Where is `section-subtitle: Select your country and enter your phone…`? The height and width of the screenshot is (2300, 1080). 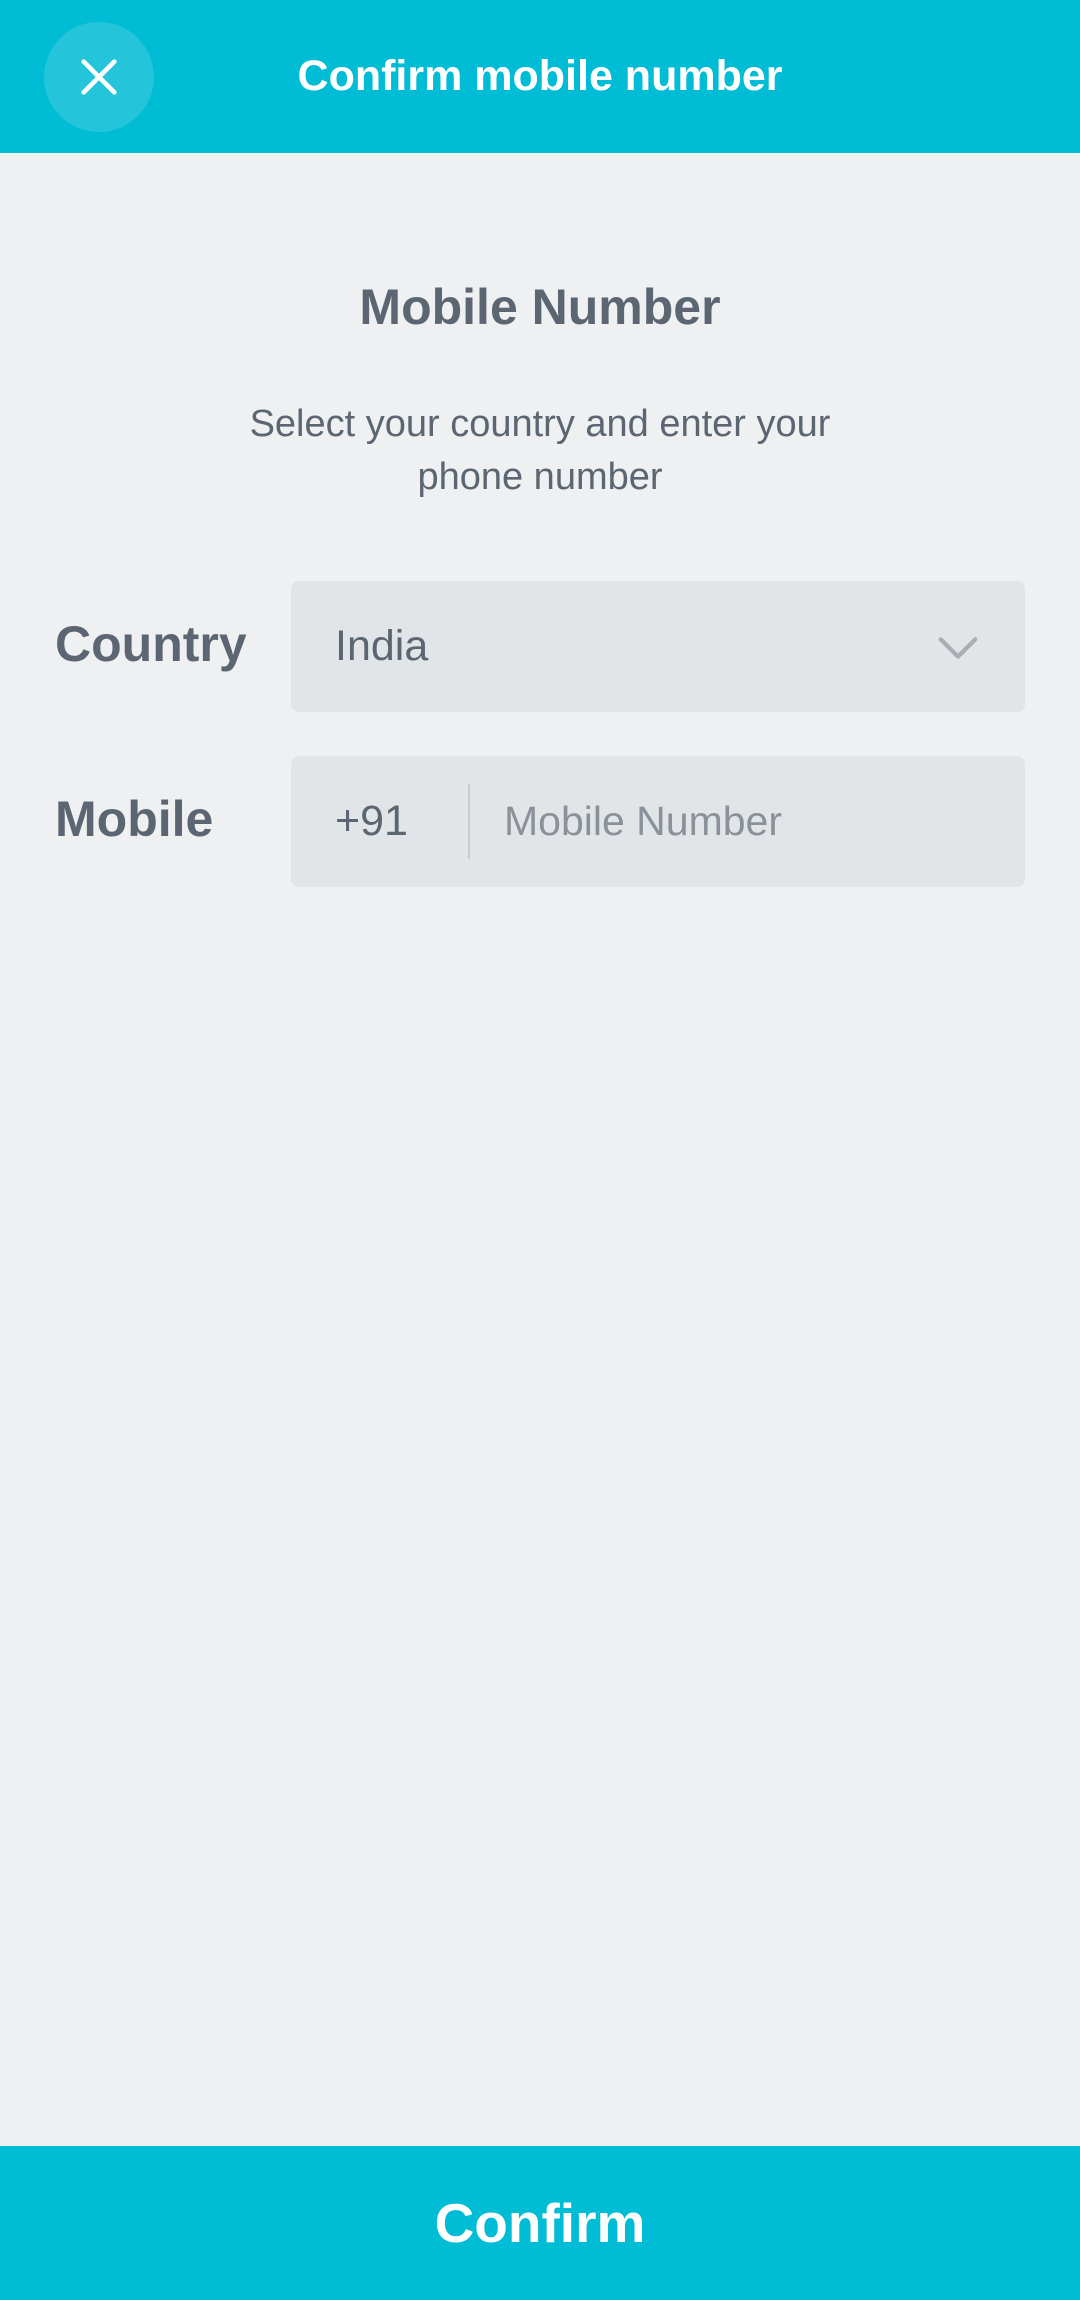
section-subtitle: Select your country and enter your phone… is located at coordinates (540, 450).